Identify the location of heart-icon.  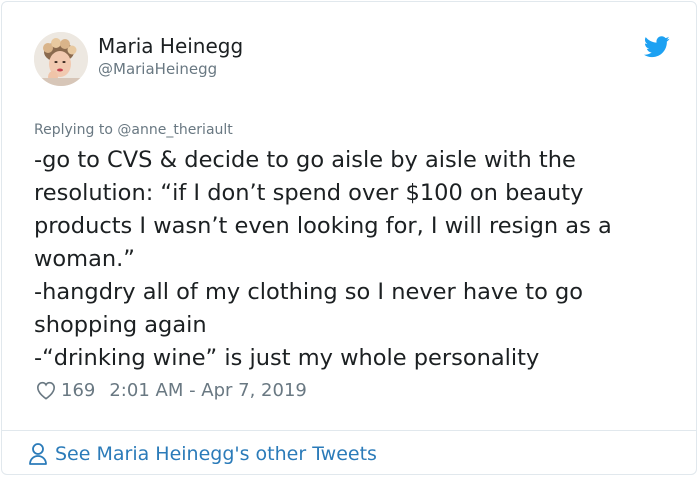
(46, 390).